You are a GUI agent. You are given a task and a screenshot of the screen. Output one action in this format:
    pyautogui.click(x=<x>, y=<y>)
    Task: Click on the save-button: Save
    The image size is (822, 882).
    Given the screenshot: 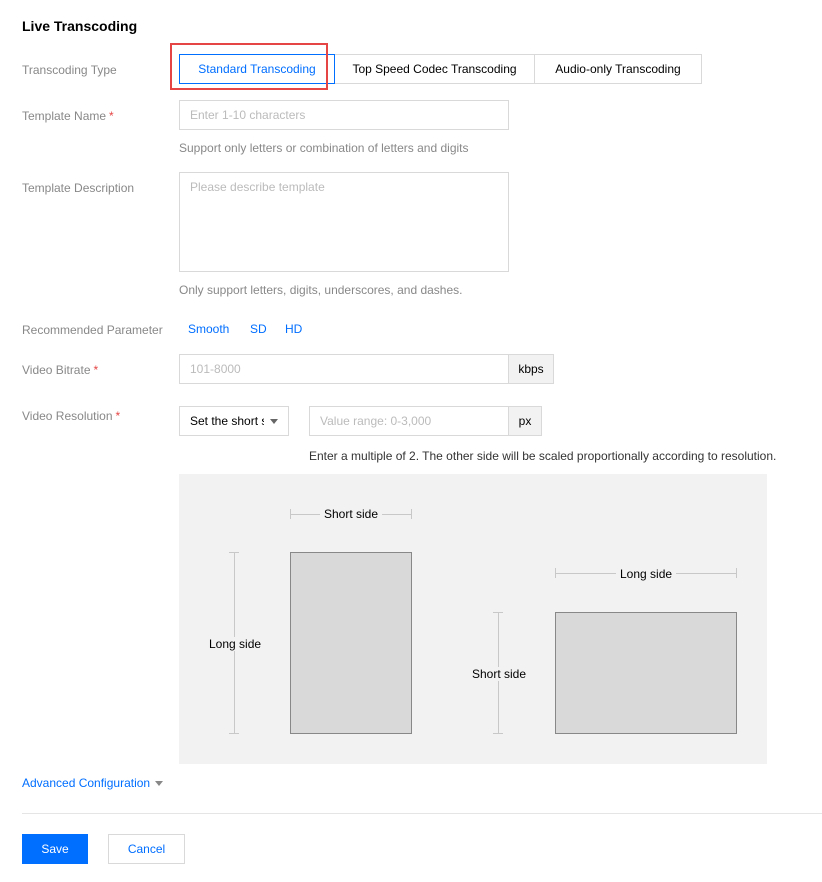 What is the action you would take?
    pyautogui.click(x=55, y=849)
    